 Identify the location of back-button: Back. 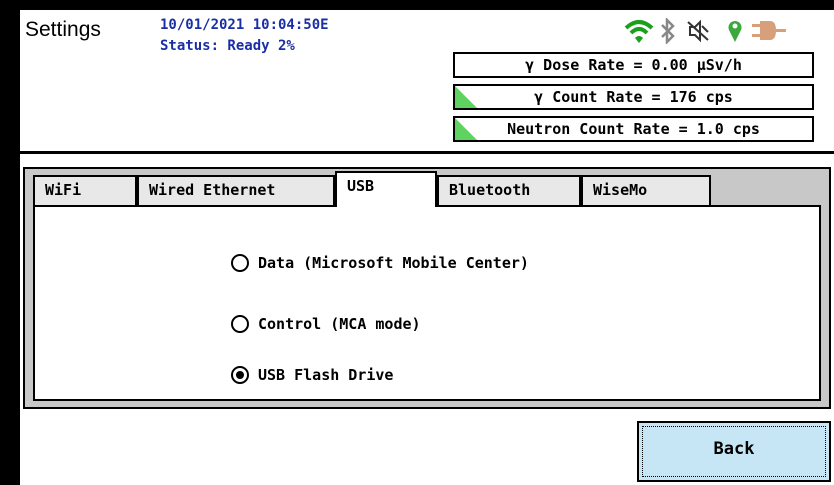
(734, 451).